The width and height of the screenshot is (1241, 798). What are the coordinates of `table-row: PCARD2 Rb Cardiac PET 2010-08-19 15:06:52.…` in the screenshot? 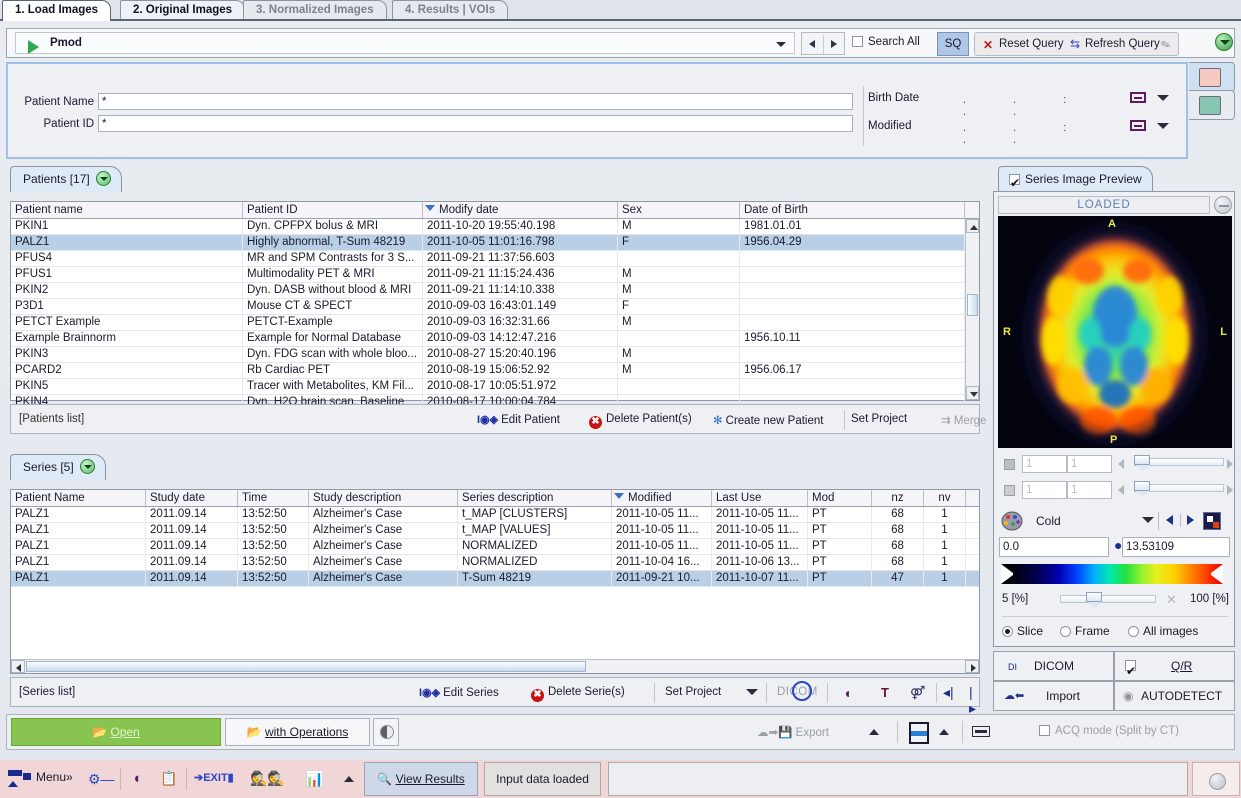 It's located at (488, 371).